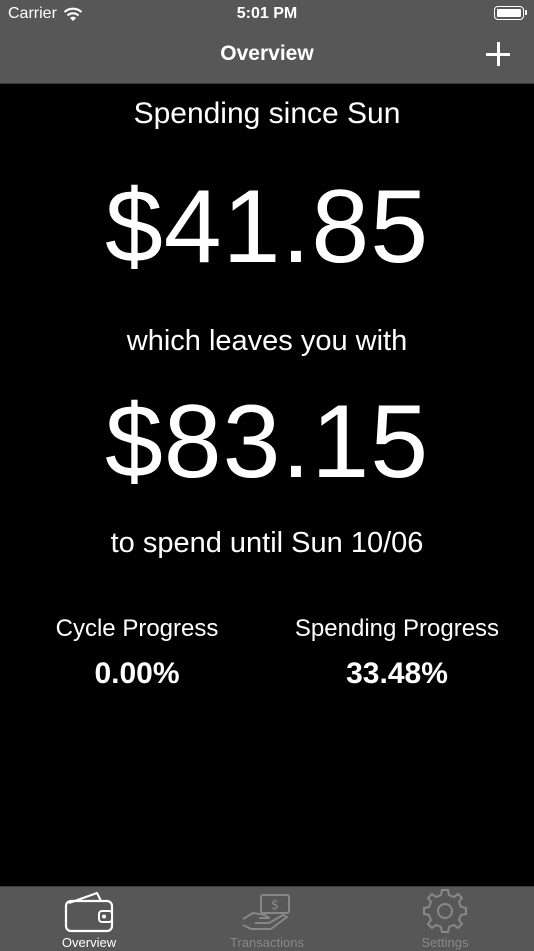 Image resolution: width=534 pixels, height=951 pixels. I want to click on spent-amount: $41.85, so click(267, 227).